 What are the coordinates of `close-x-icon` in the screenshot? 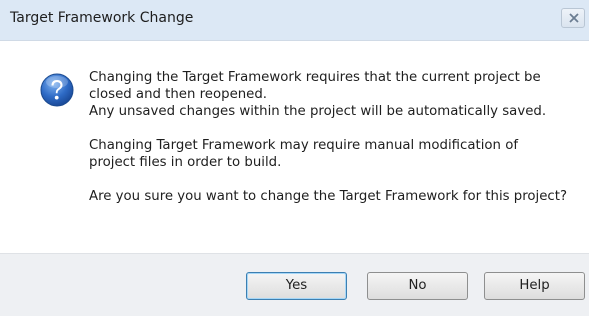 It's located at (574, 18).